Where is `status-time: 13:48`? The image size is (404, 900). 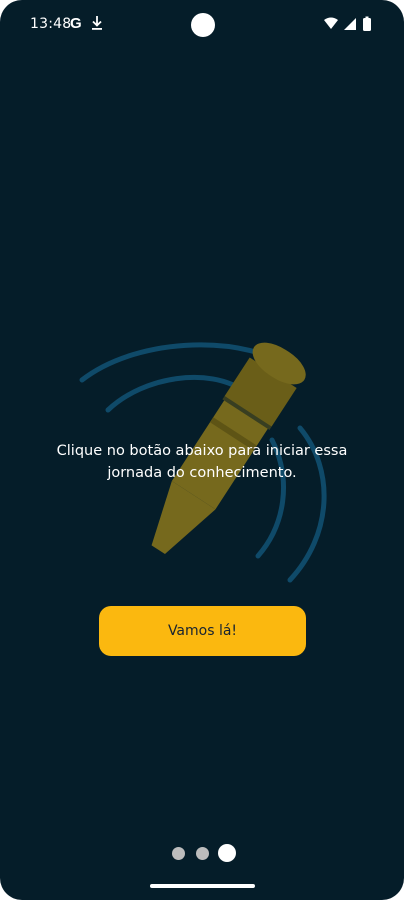
status-time: 13:48 is located at coordinates (51, 24).